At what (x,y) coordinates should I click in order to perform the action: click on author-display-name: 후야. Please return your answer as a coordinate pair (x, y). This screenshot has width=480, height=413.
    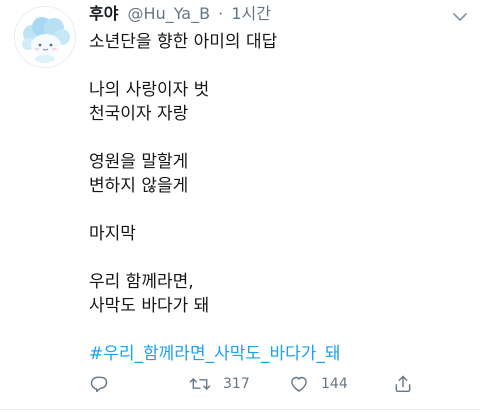
    Looking at the image, I should click on (103, 13).